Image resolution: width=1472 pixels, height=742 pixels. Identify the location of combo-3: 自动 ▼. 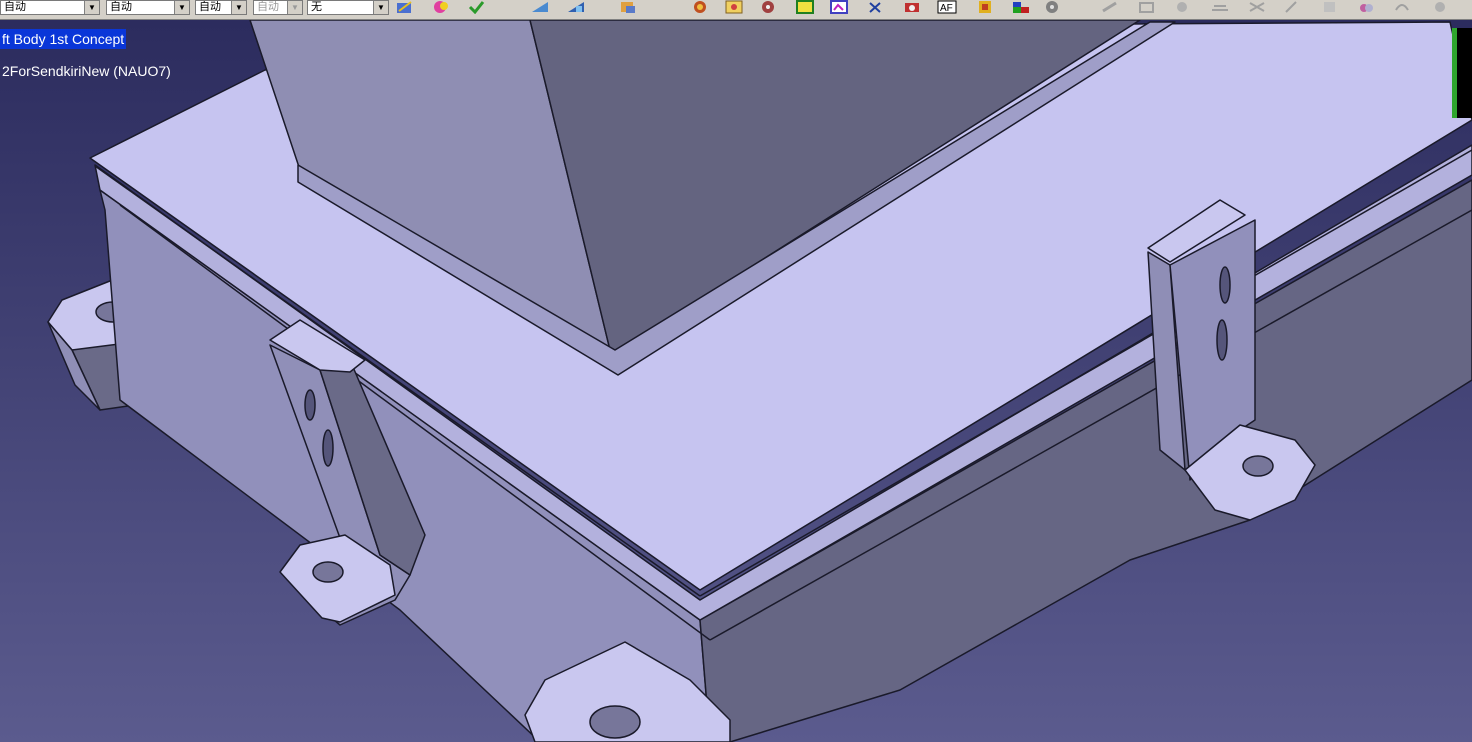
(221, 7).